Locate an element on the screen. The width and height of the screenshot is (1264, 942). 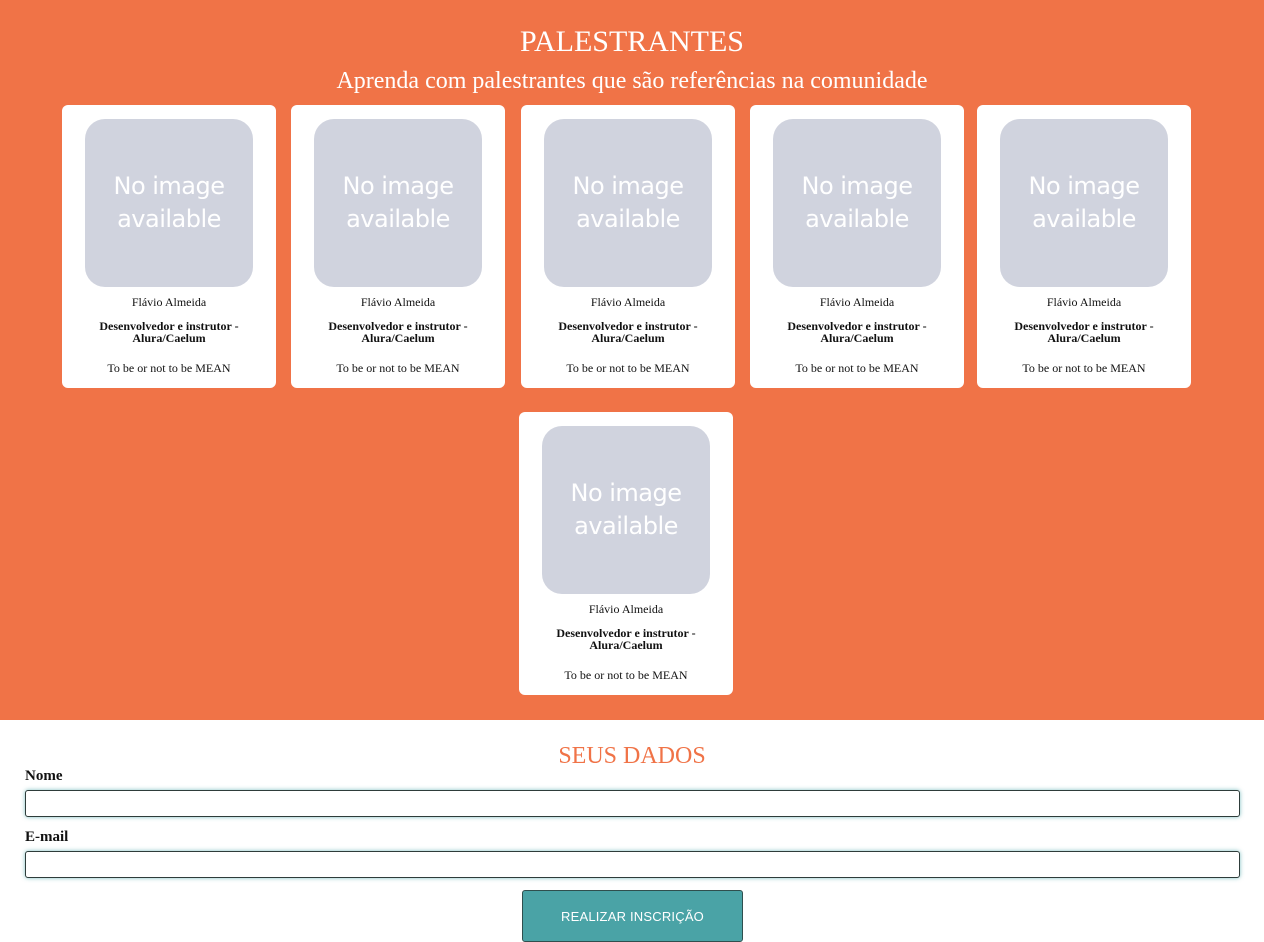
name-input is located at coordinates (632, 803).